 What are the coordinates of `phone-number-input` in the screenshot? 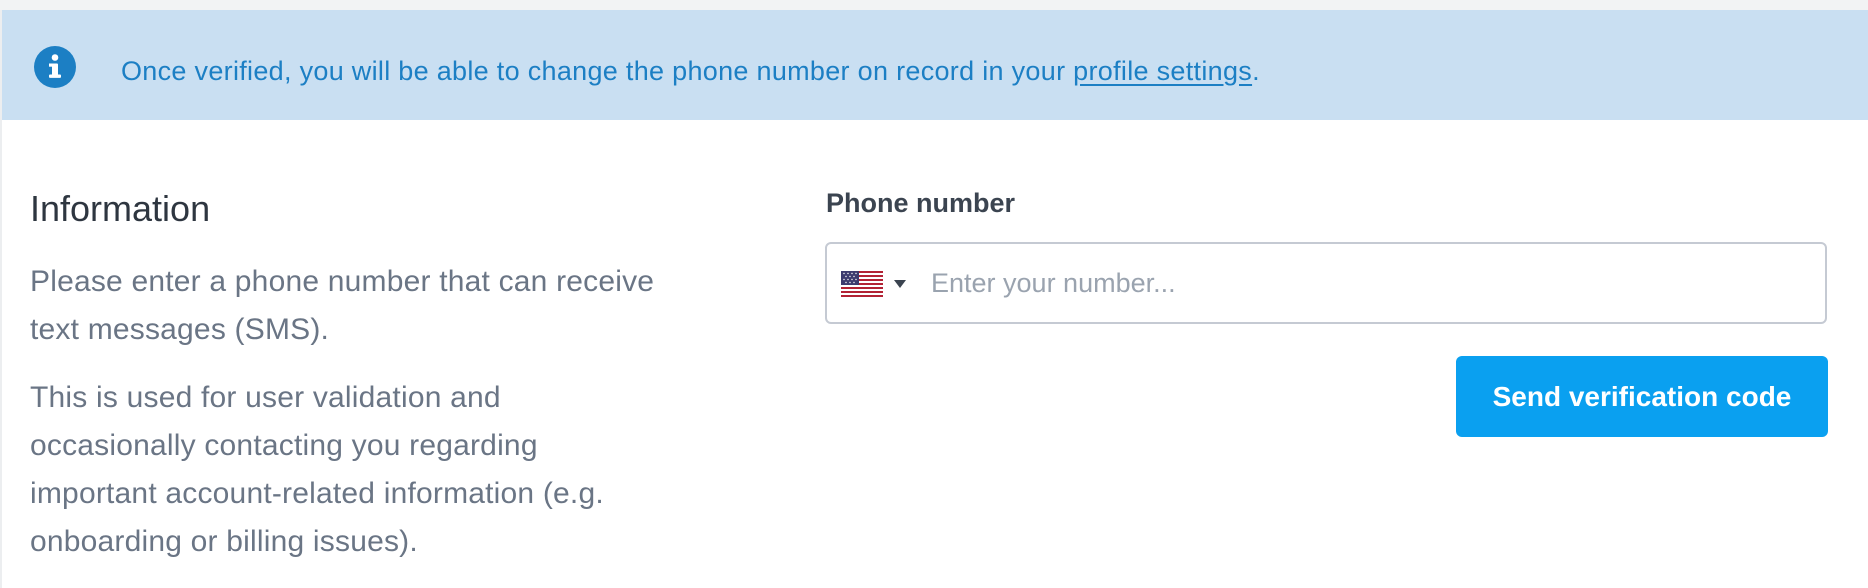 It's located at (1371, 283).